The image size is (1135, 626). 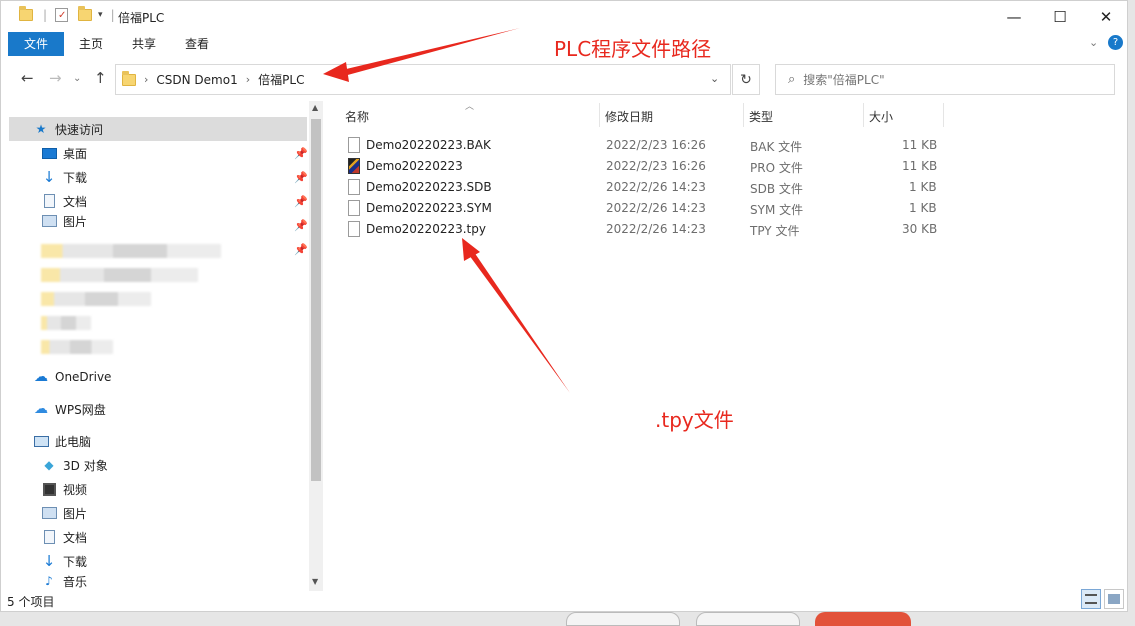 What do you see at coordinates (633, 49) in the screenshot?
I see `annotation-path-label: PLC程序文件路径` at bounding box center [633, 49].